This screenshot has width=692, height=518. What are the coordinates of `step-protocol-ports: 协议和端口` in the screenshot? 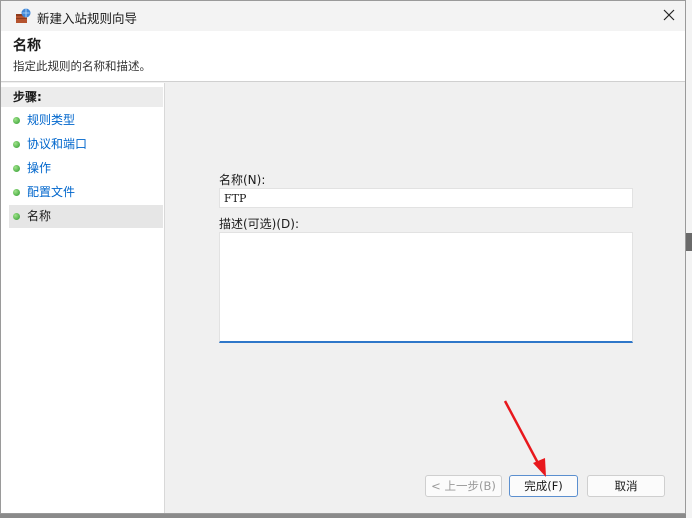 It's located at (86, 144).